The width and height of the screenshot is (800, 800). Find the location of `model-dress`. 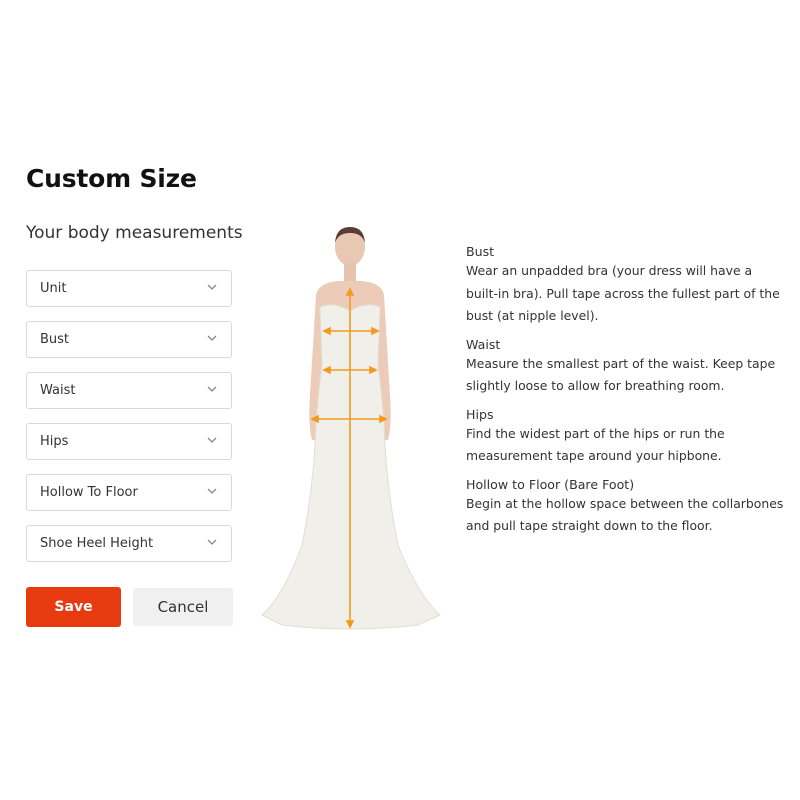

model-dress is located at coordinates (351, 467).